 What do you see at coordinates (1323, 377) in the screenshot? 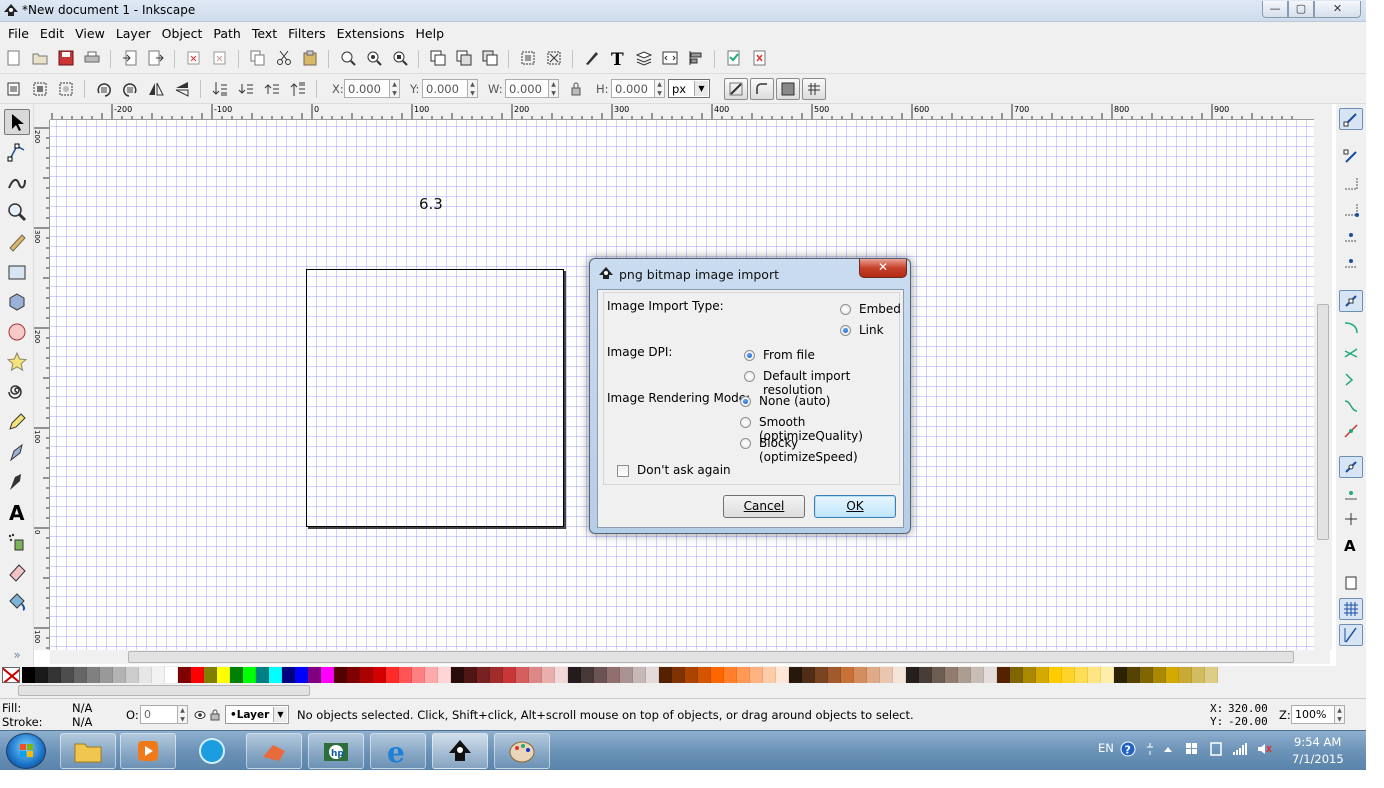
I see `vertical-scrollbar` at bounding box center [1323, 377].